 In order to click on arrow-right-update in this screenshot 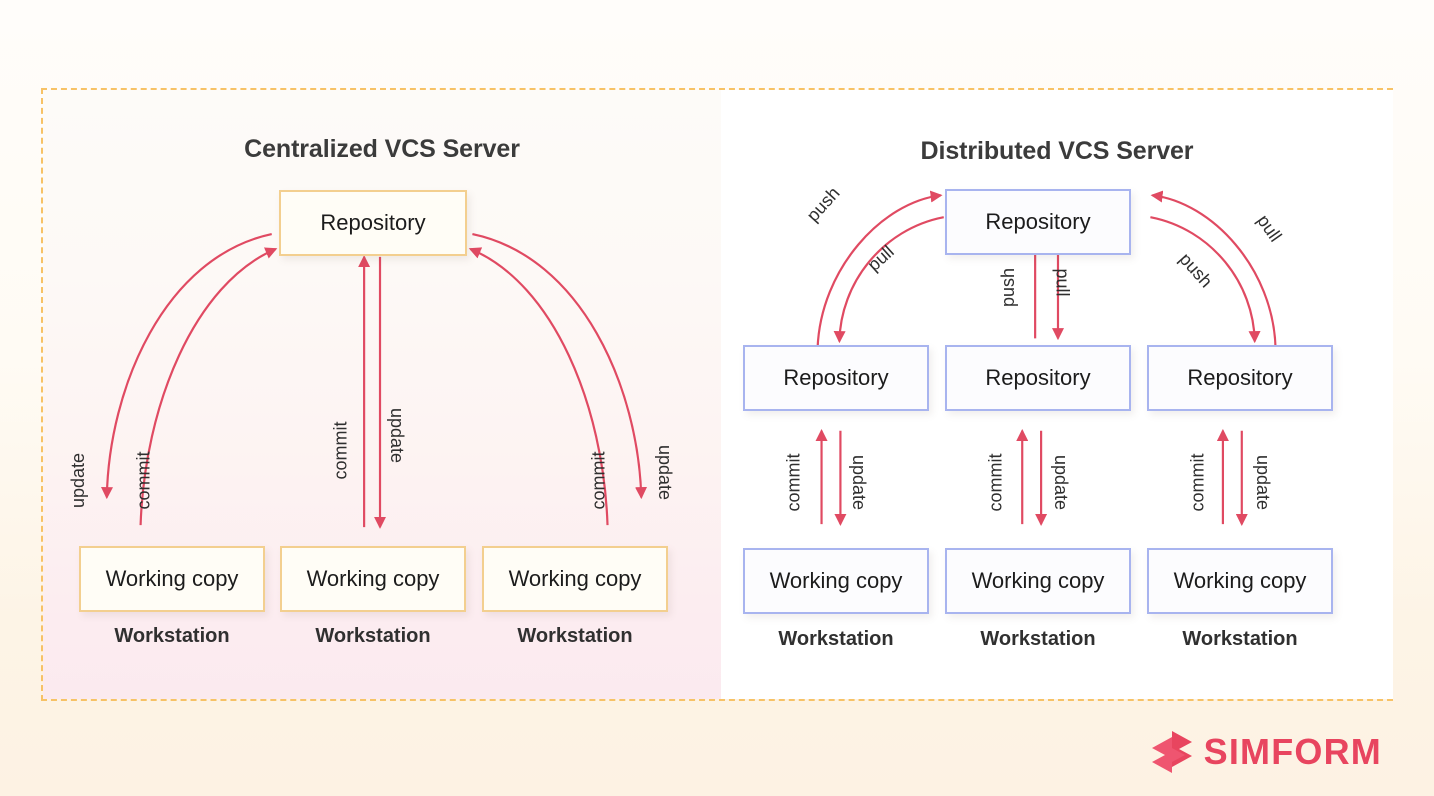, I will do `click(560, 366)`.